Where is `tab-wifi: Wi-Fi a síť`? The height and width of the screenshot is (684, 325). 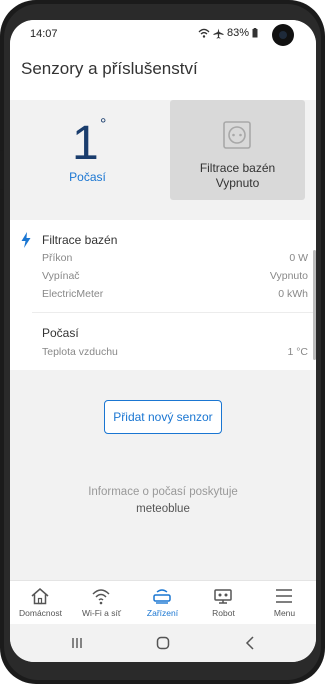 tab-wifi: Wi-Fi a síť is located at coordinates (101, 603).